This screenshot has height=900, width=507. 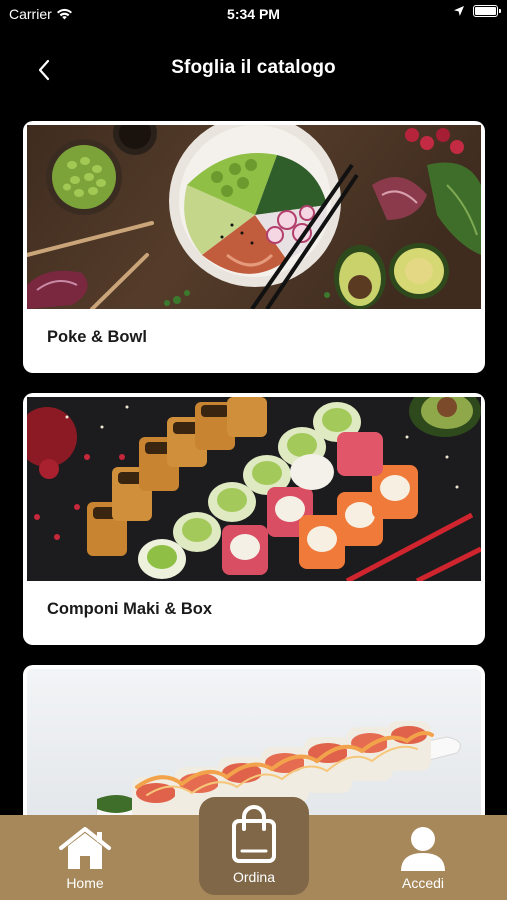 What do you see at coordinates (254, 835) in the screenshot?
I see `shopping-bag-icon` at bounding box center [254, 835].